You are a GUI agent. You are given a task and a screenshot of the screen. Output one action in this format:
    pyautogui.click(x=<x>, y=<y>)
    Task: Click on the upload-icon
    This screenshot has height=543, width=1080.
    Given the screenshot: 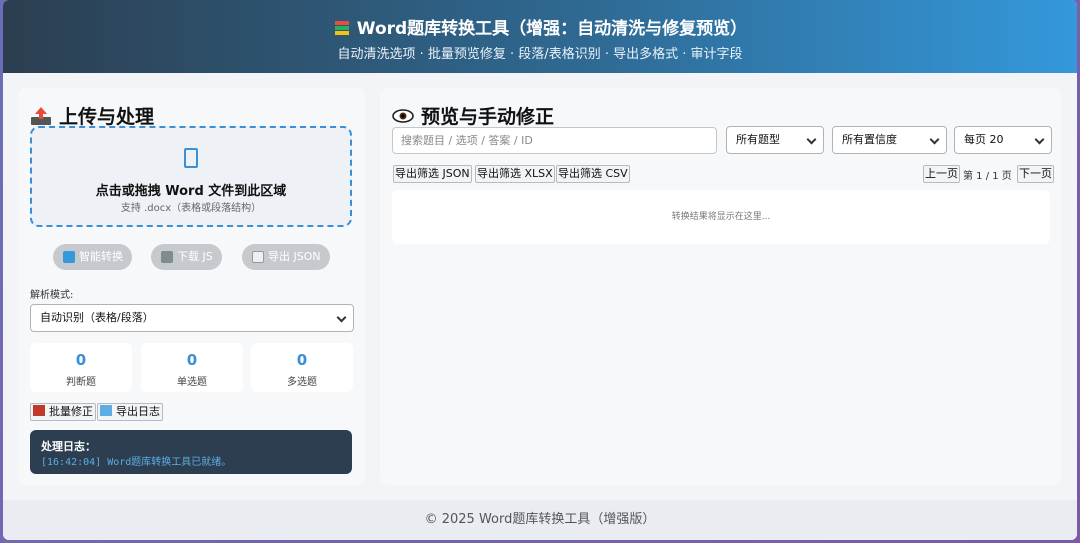 What is the action you would take?
    pyautogui.click(x=41, y=116)
    